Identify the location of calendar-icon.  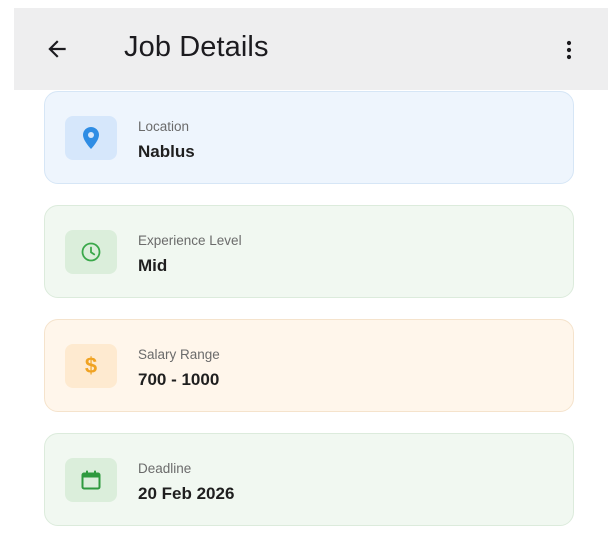
(91, 480).